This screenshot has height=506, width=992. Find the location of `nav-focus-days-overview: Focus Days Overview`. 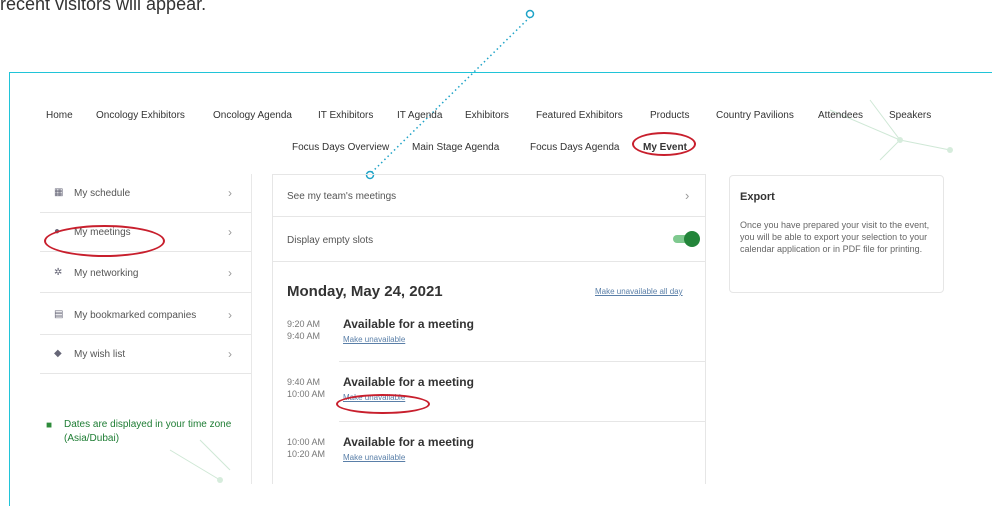

nav-focus-days-overview: Focus Days Overview is located at coordinates (340, 147).